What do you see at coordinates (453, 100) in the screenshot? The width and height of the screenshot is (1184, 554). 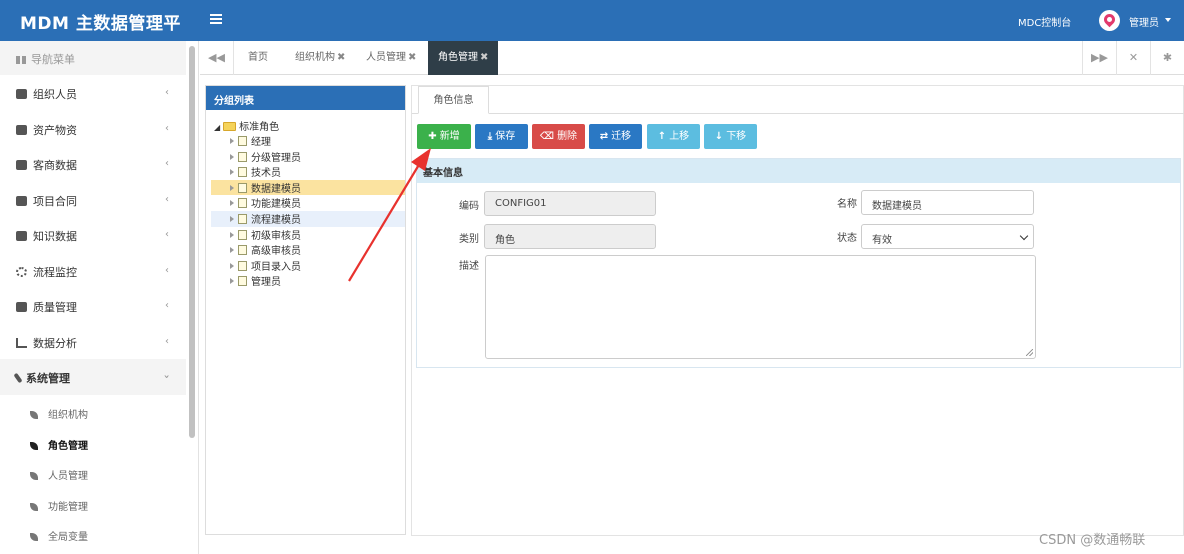 I see `tab-role-info: 角色信息` at bounding box center [453, 100].